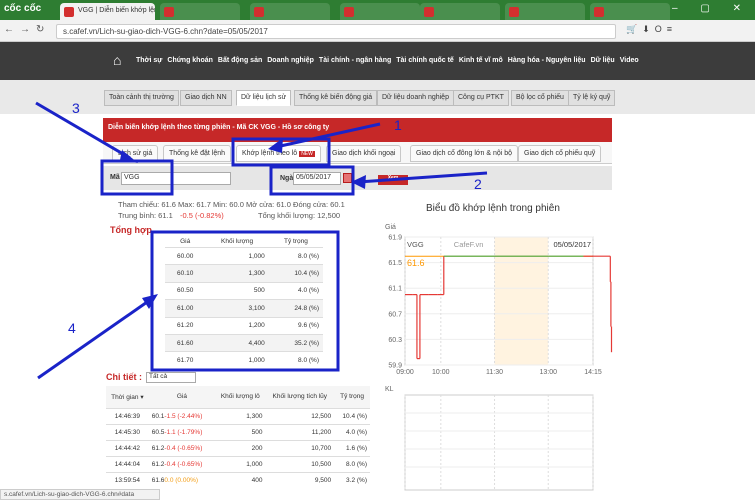  Describe the element at coordinates (117, 60) in the screenshot. I see `home-icon: ⌂` at that location.